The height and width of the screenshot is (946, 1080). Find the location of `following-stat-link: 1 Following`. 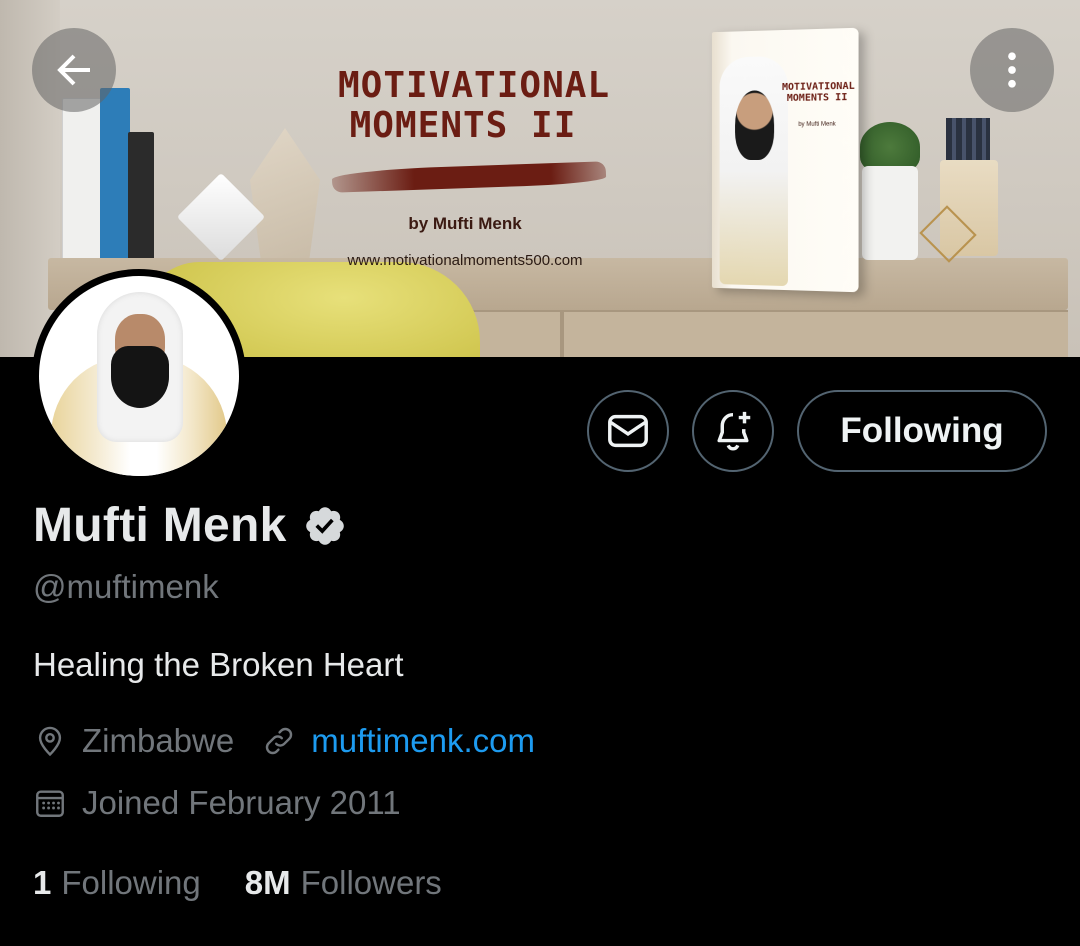

following-stat-link: 1 Following is located at coordinates (117, 883).